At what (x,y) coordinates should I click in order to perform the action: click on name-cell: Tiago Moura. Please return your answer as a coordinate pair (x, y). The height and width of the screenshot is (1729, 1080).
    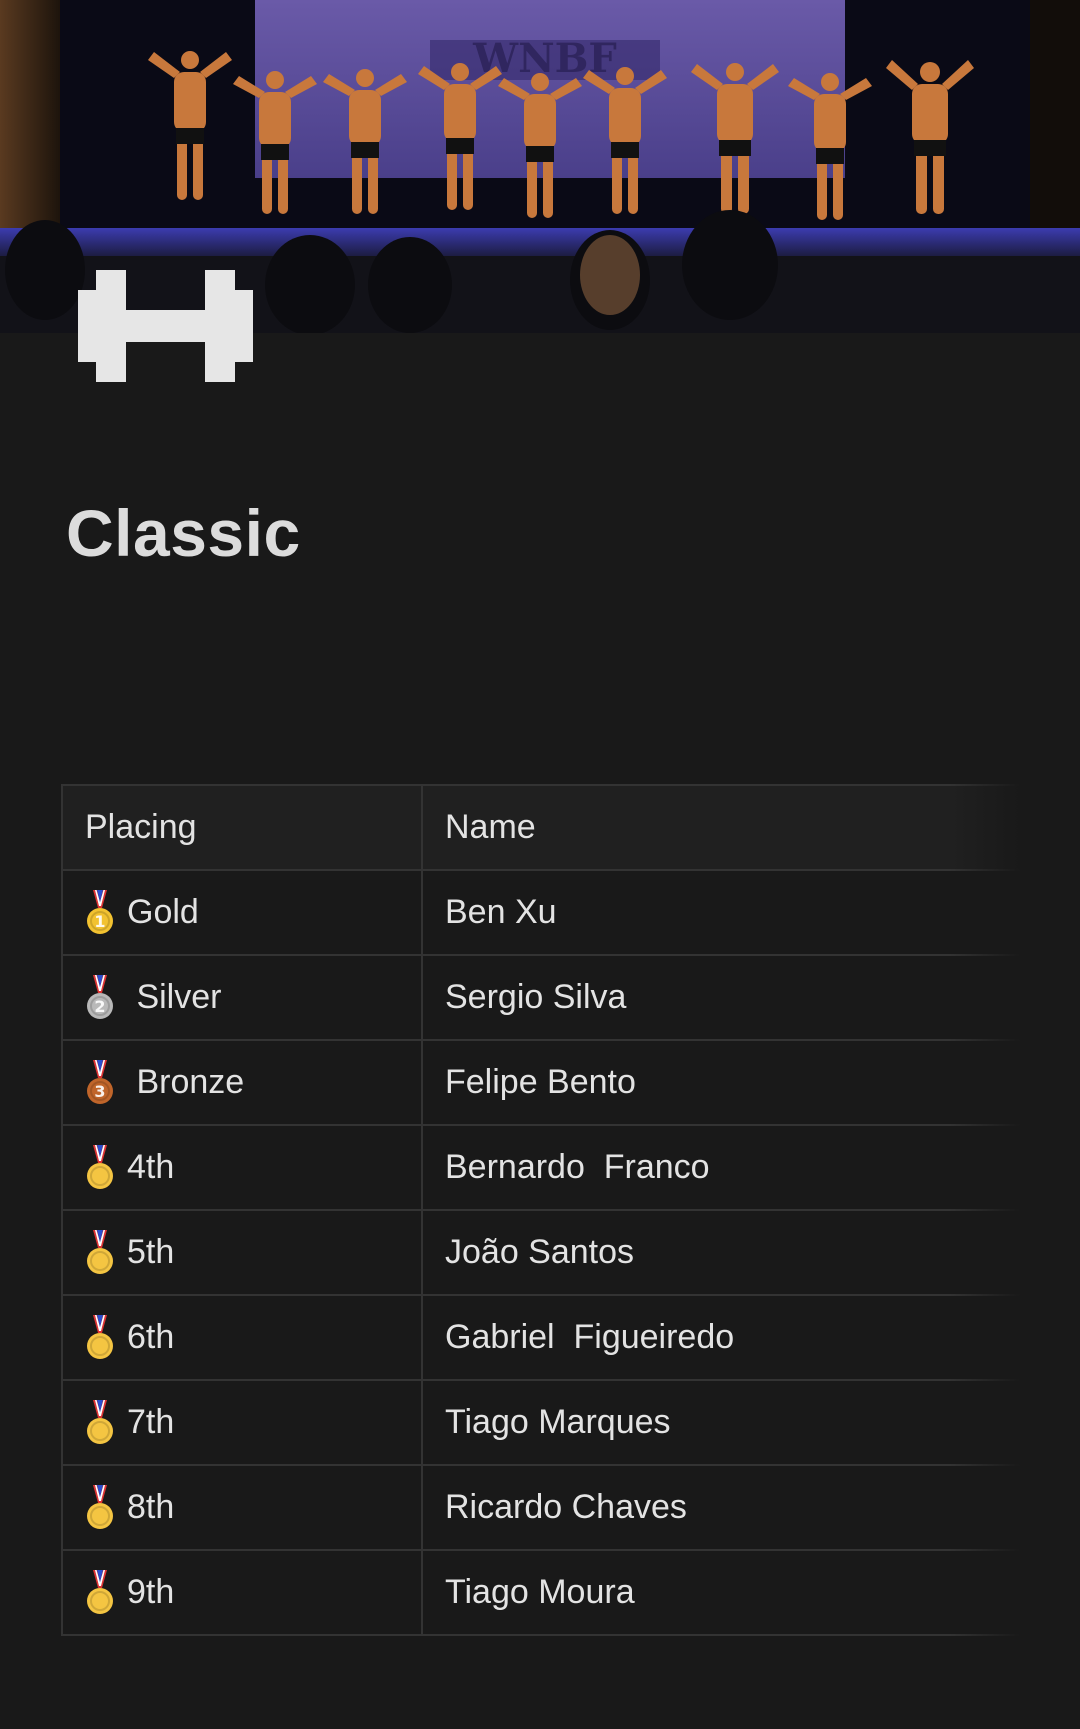
    Looking at the image, I should click on (720, 1592).